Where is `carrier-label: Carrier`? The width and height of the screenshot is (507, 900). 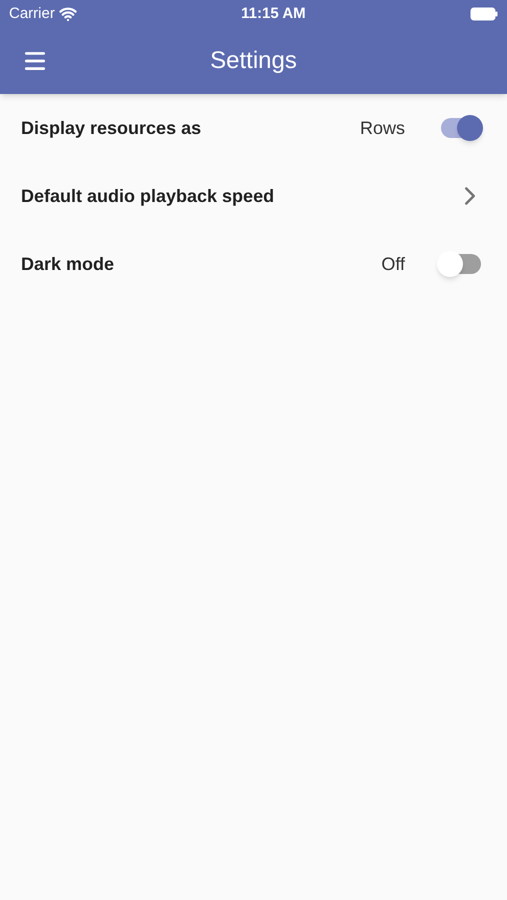
carrier-label: Carrier is located at coordinates (32, 14).